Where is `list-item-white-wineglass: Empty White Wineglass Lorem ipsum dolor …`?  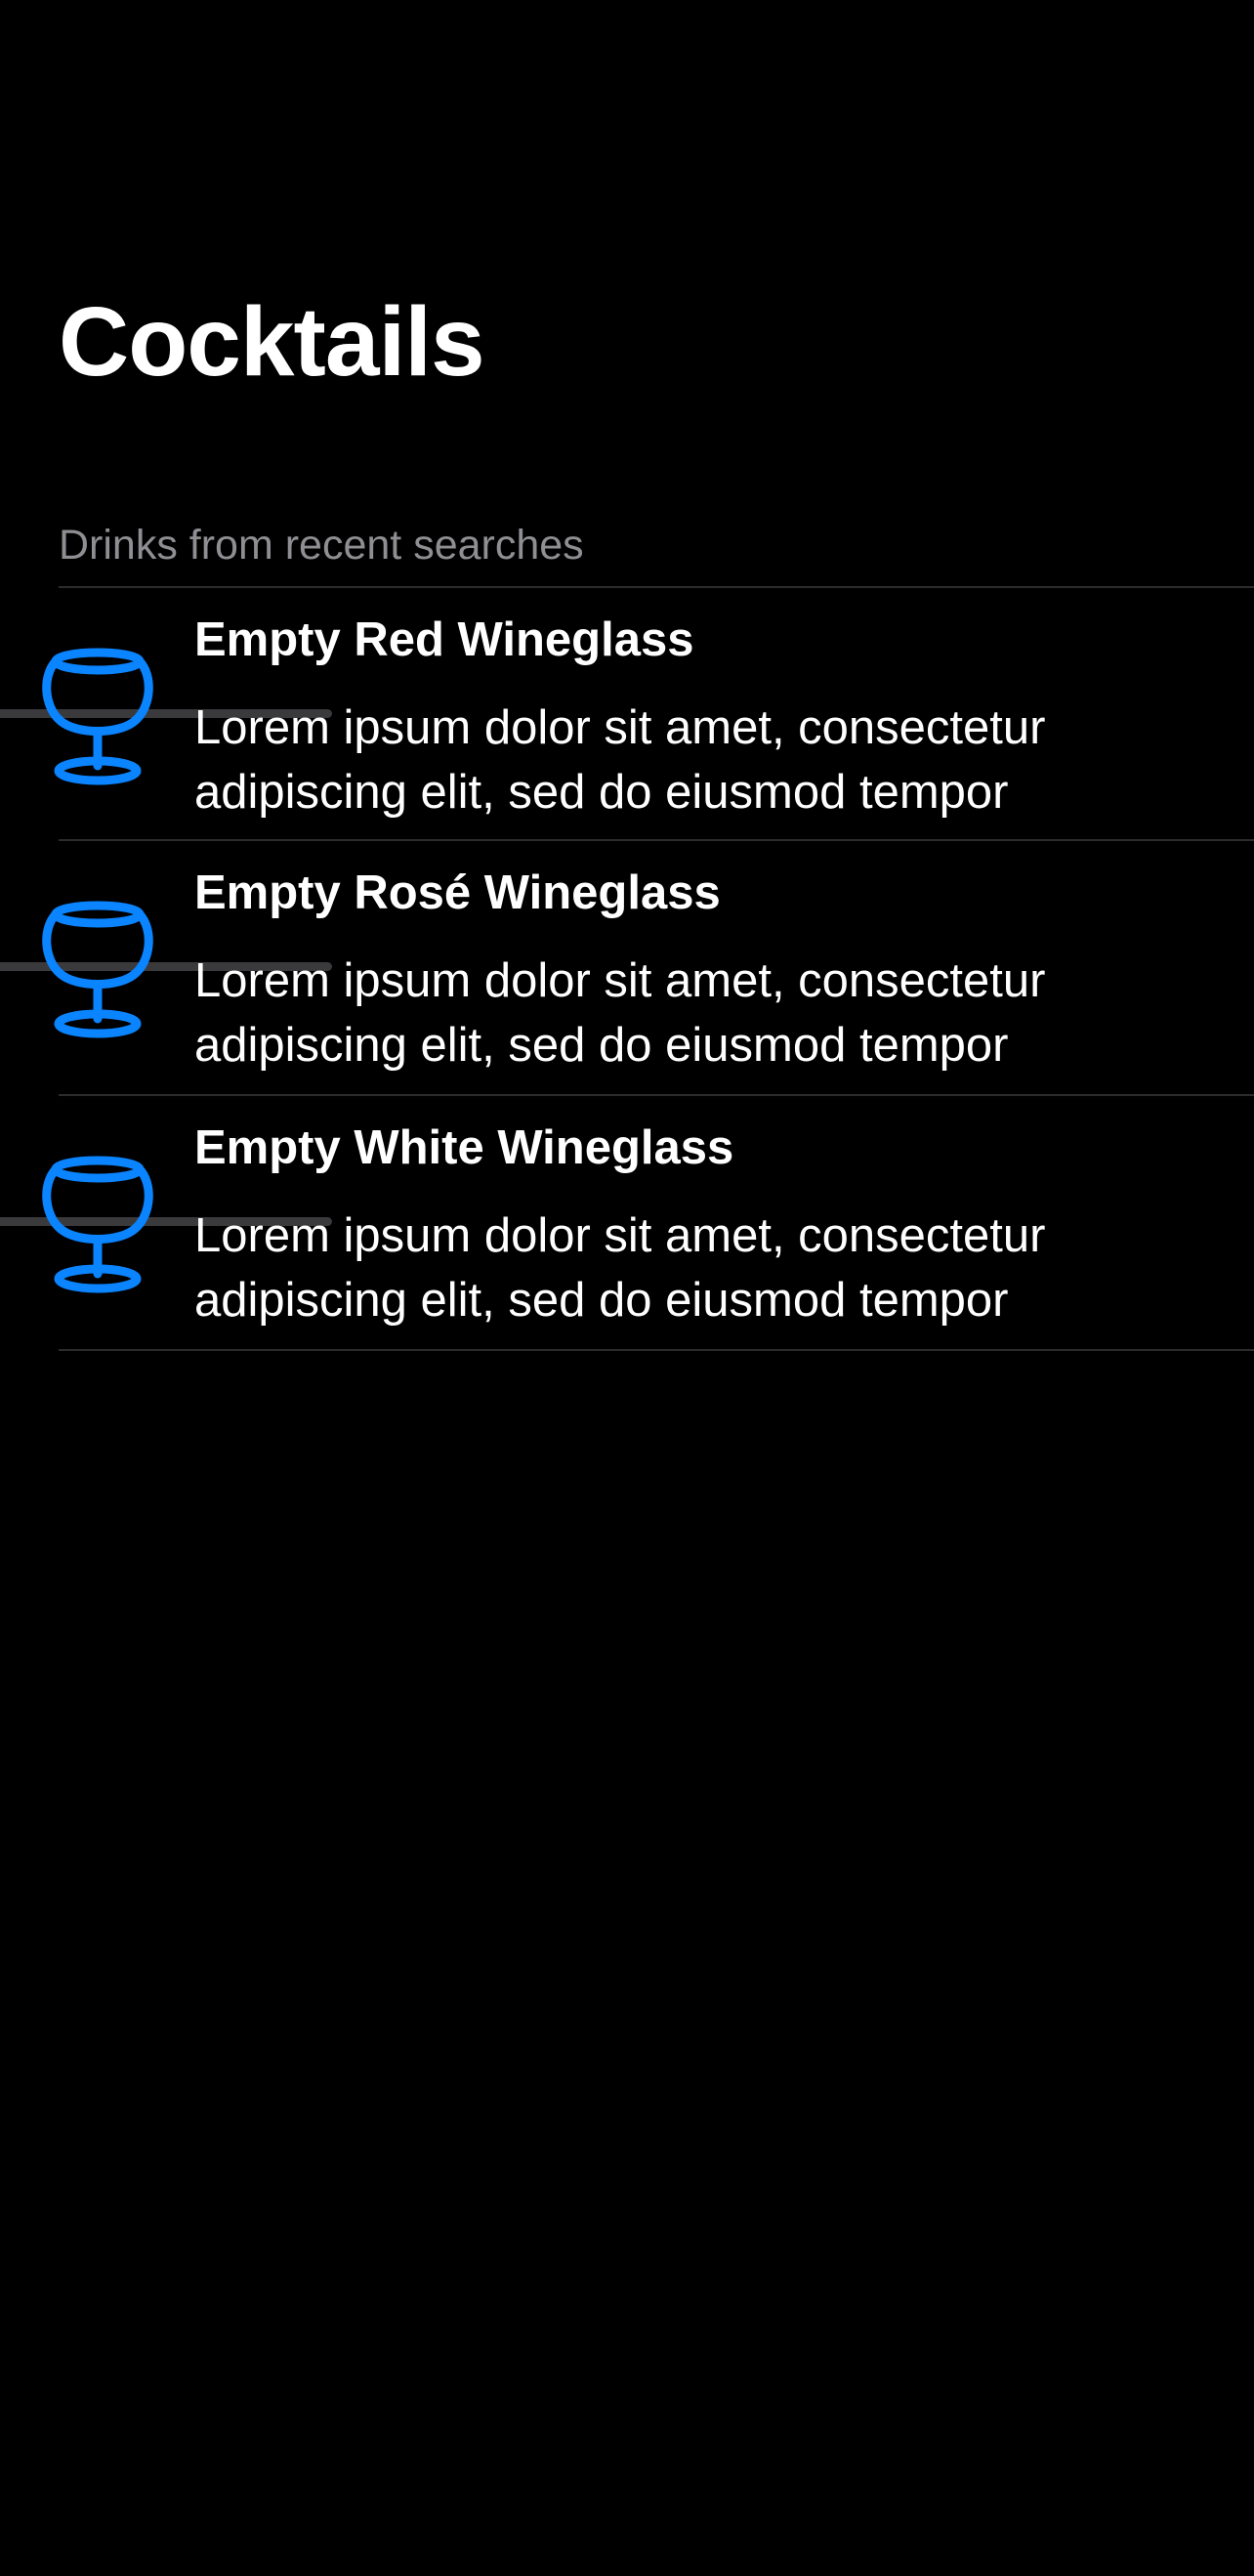 list-item-white-wineglass: Empty White Wineglass Lorem ipsum dolor … is located at coordinates (627, 1223).